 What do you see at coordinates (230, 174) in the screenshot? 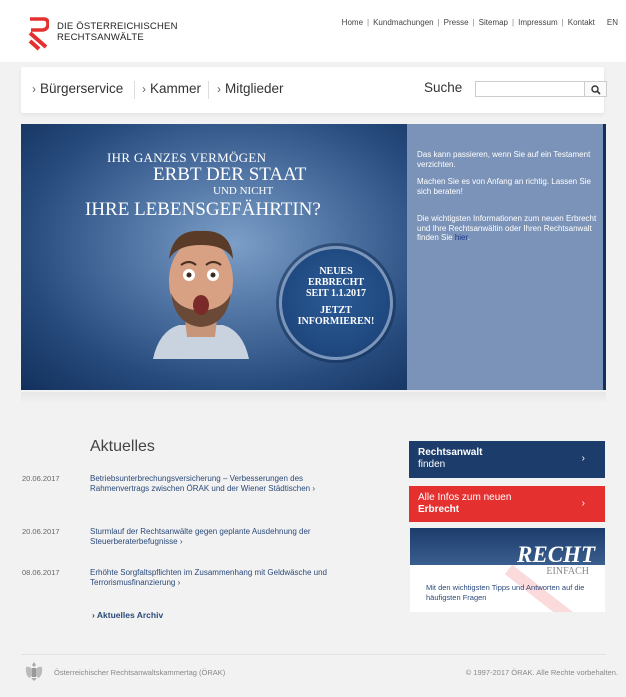
I see `hero-headline-2: ERBT DER STAAT` at bounding box center [230, 174].